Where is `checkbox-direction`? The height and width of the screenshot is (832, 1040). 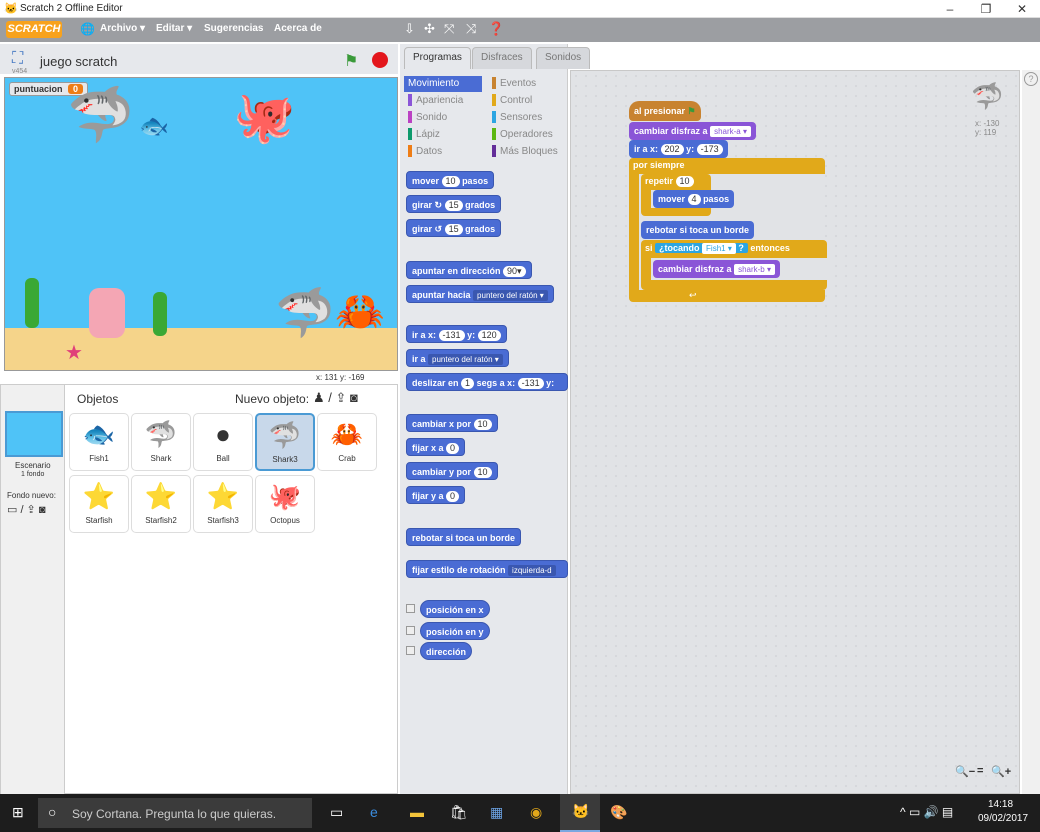
checkbox-direction is located at coordinates (410, 650).